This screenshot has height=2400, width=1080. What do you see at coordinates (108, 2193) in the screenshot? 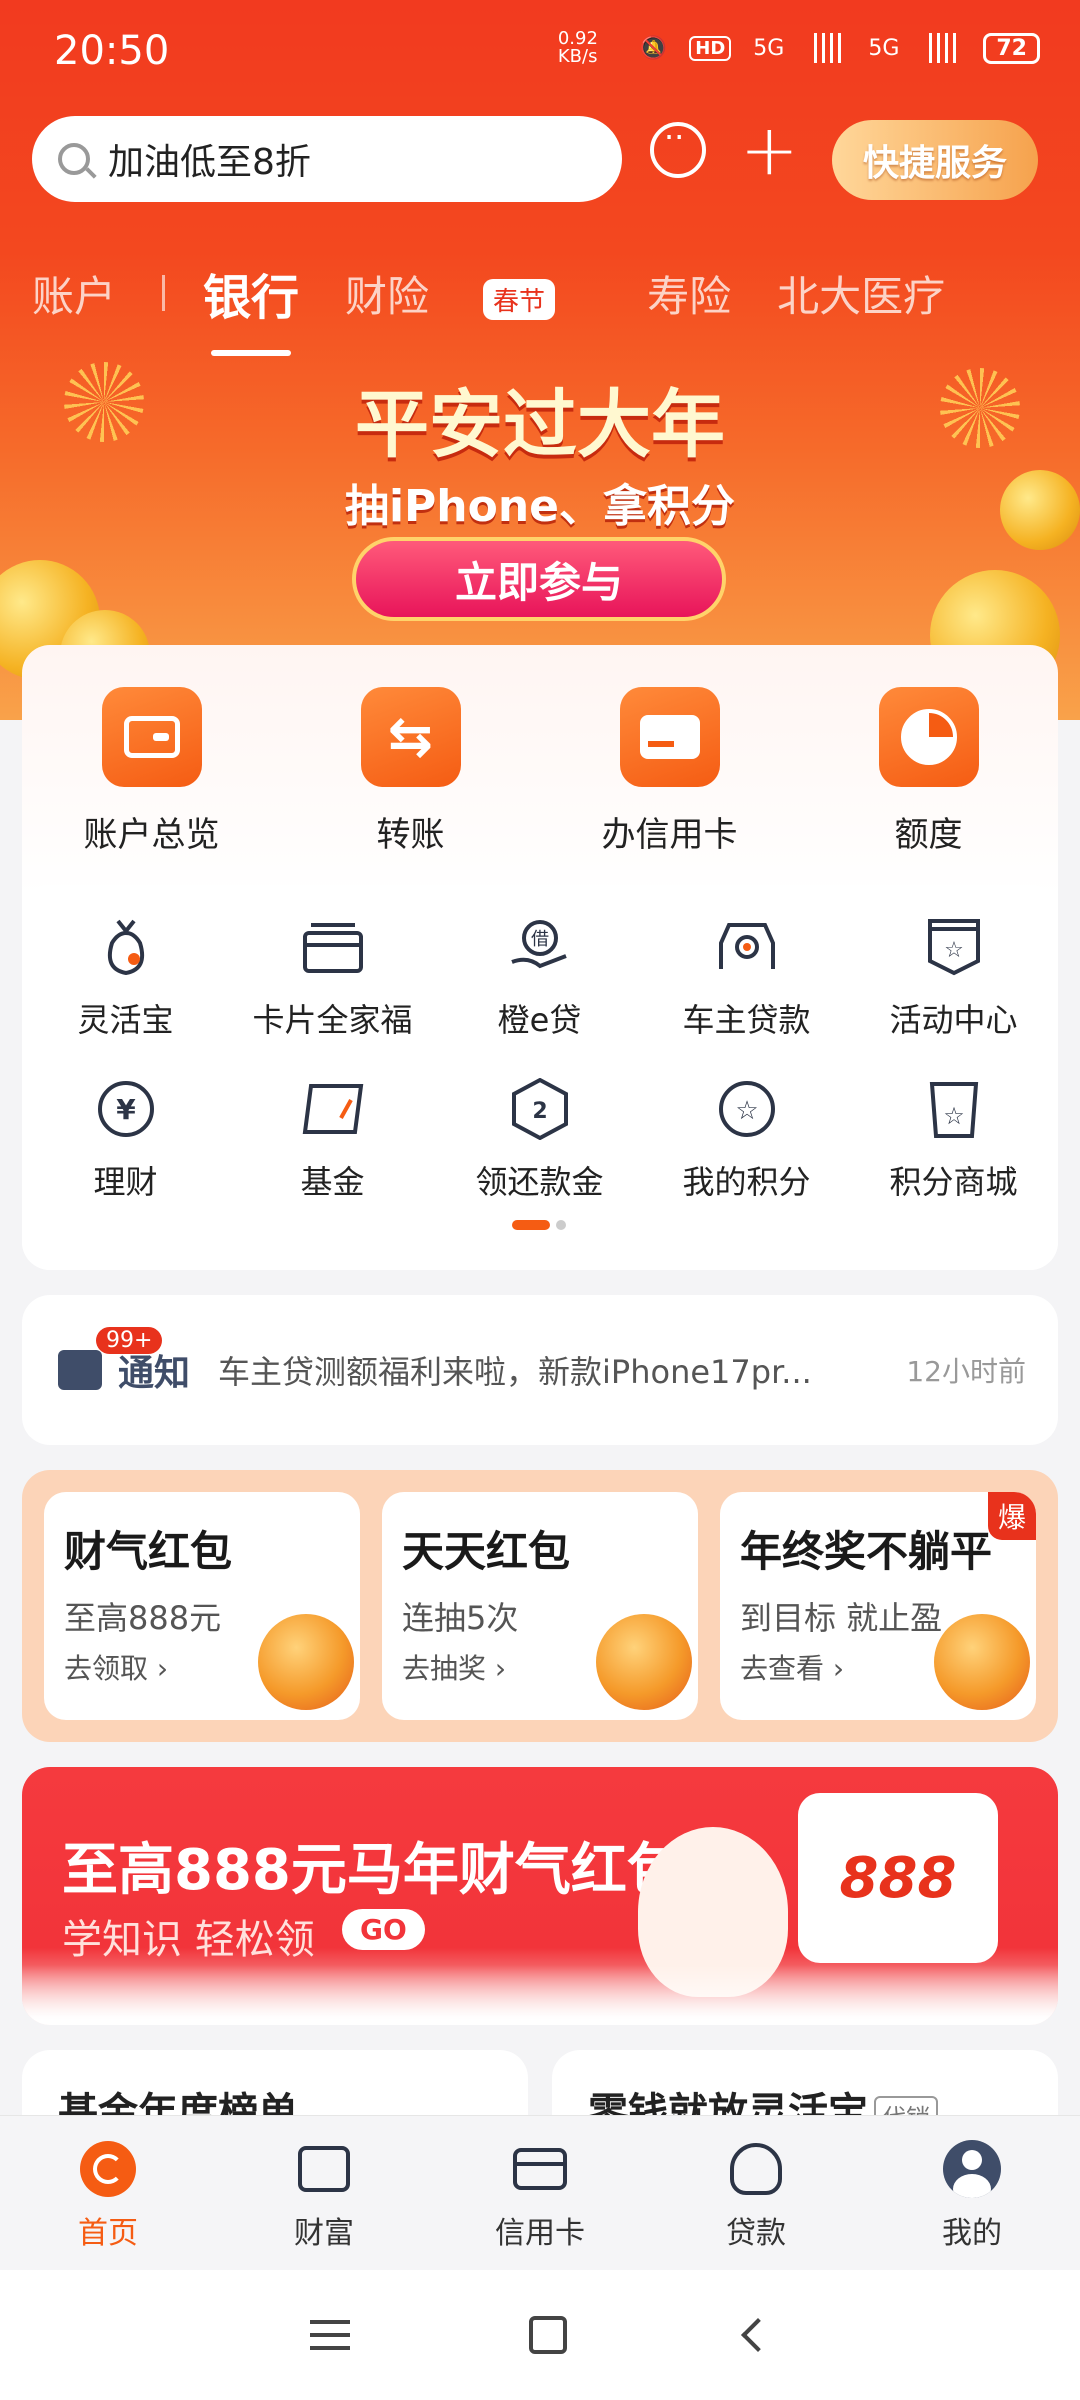
I see `nav-home: 首页` at bounding box center [108, 2193].